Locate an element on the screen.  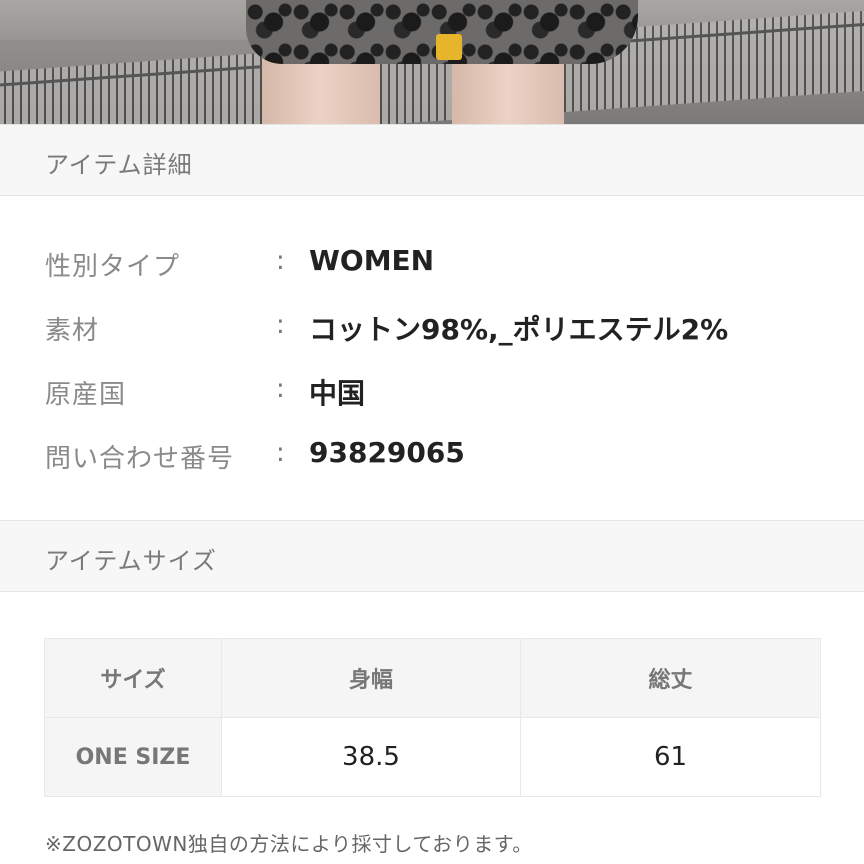
detail-row-inquiry-number: 問い合わせ番号 : 93829065 is located at coordinates (432, 454).